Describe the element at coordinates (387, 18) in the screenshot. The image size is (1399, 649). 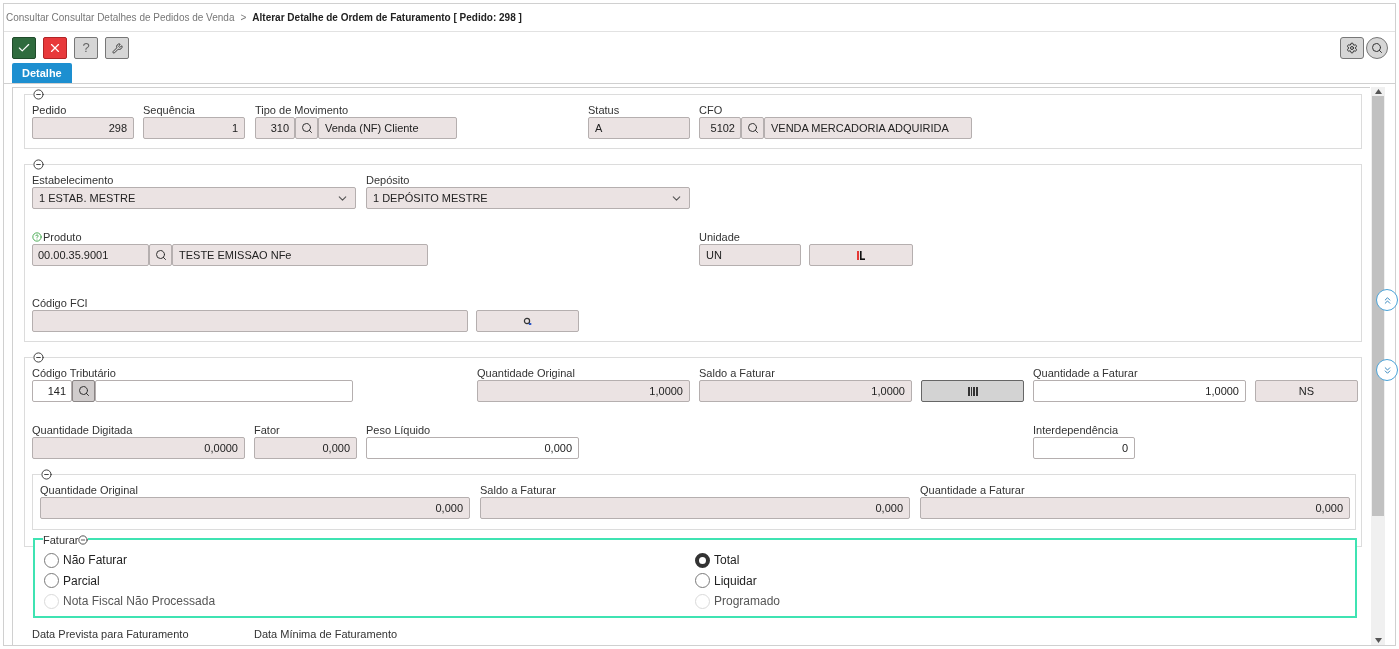
I see `page-title: Alterar Detalhe de Ordem de Faturamento [ Pedido: 298 ]` at that location.